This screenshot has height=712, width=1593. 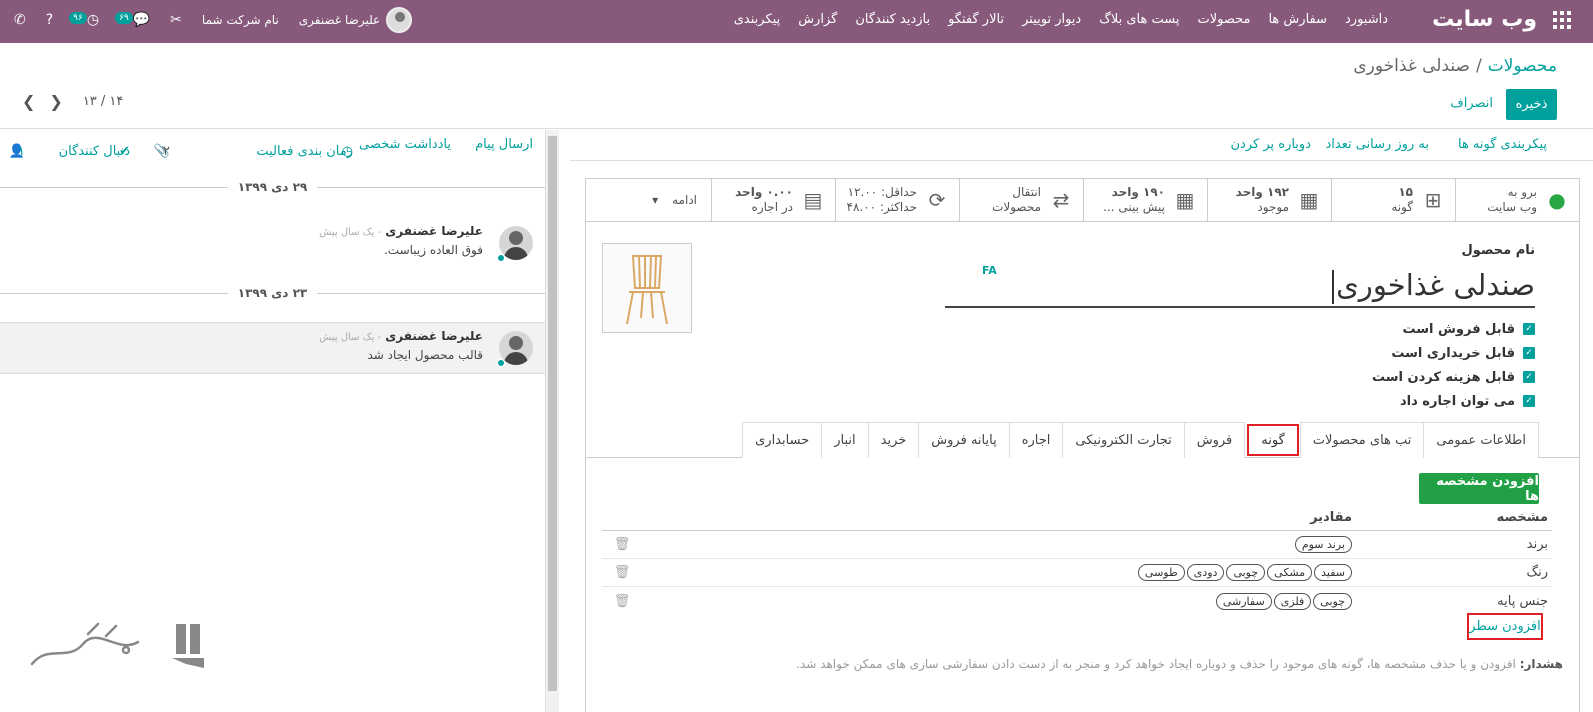 What do you see at coordinates (1077, 573) in the screenshot?
I see `table-row: رنگ سفیدمشکیچوبیدودیطوسی 🗑` at bounding box center [1077, 573].